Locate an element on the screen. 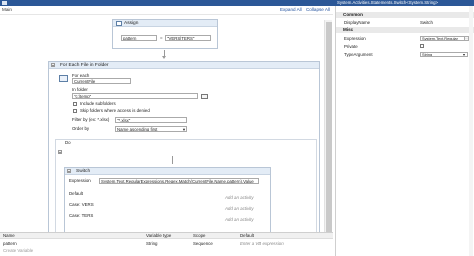 The image size is (474, 256). col-type: Variable type is located at coordinates (158, 236).